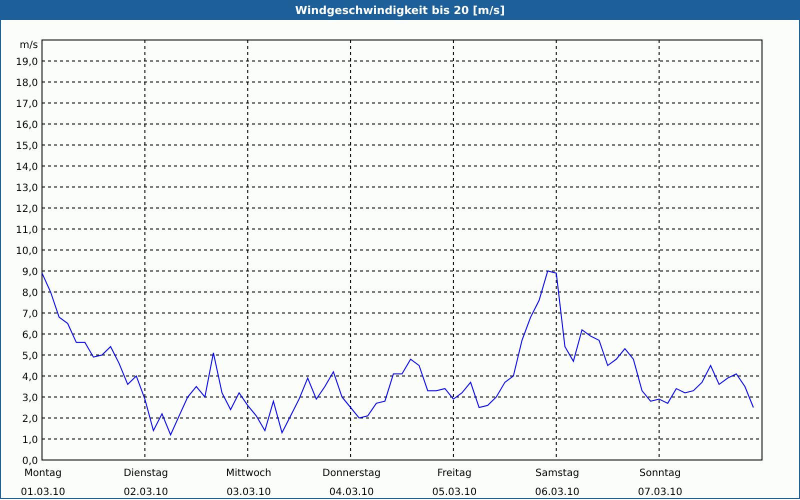 The height and width of the screenshot is (500, 800). What do you see at coordinates (660, 483) in the screenshot?
I see `x-tick-label: Sonntag 07.03.10` at bounding box center [660, 483].